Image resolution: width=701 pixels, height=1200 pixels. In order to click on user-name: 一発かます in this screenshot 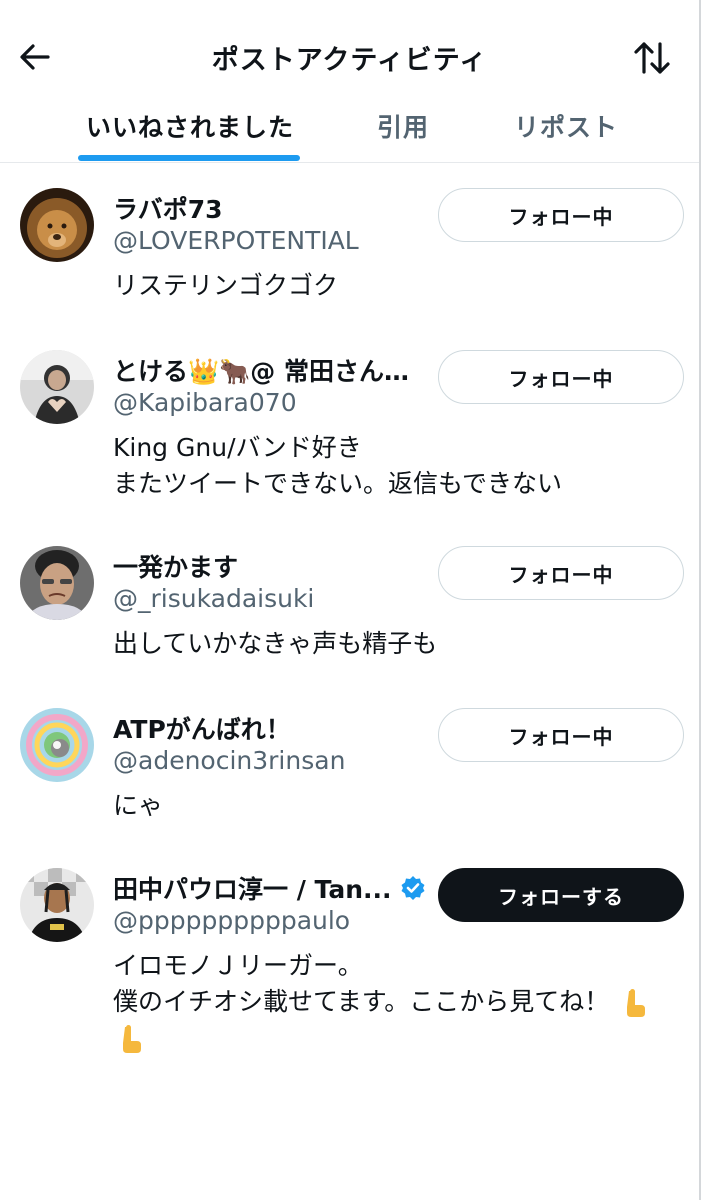, I will do `click(175, 566)`.